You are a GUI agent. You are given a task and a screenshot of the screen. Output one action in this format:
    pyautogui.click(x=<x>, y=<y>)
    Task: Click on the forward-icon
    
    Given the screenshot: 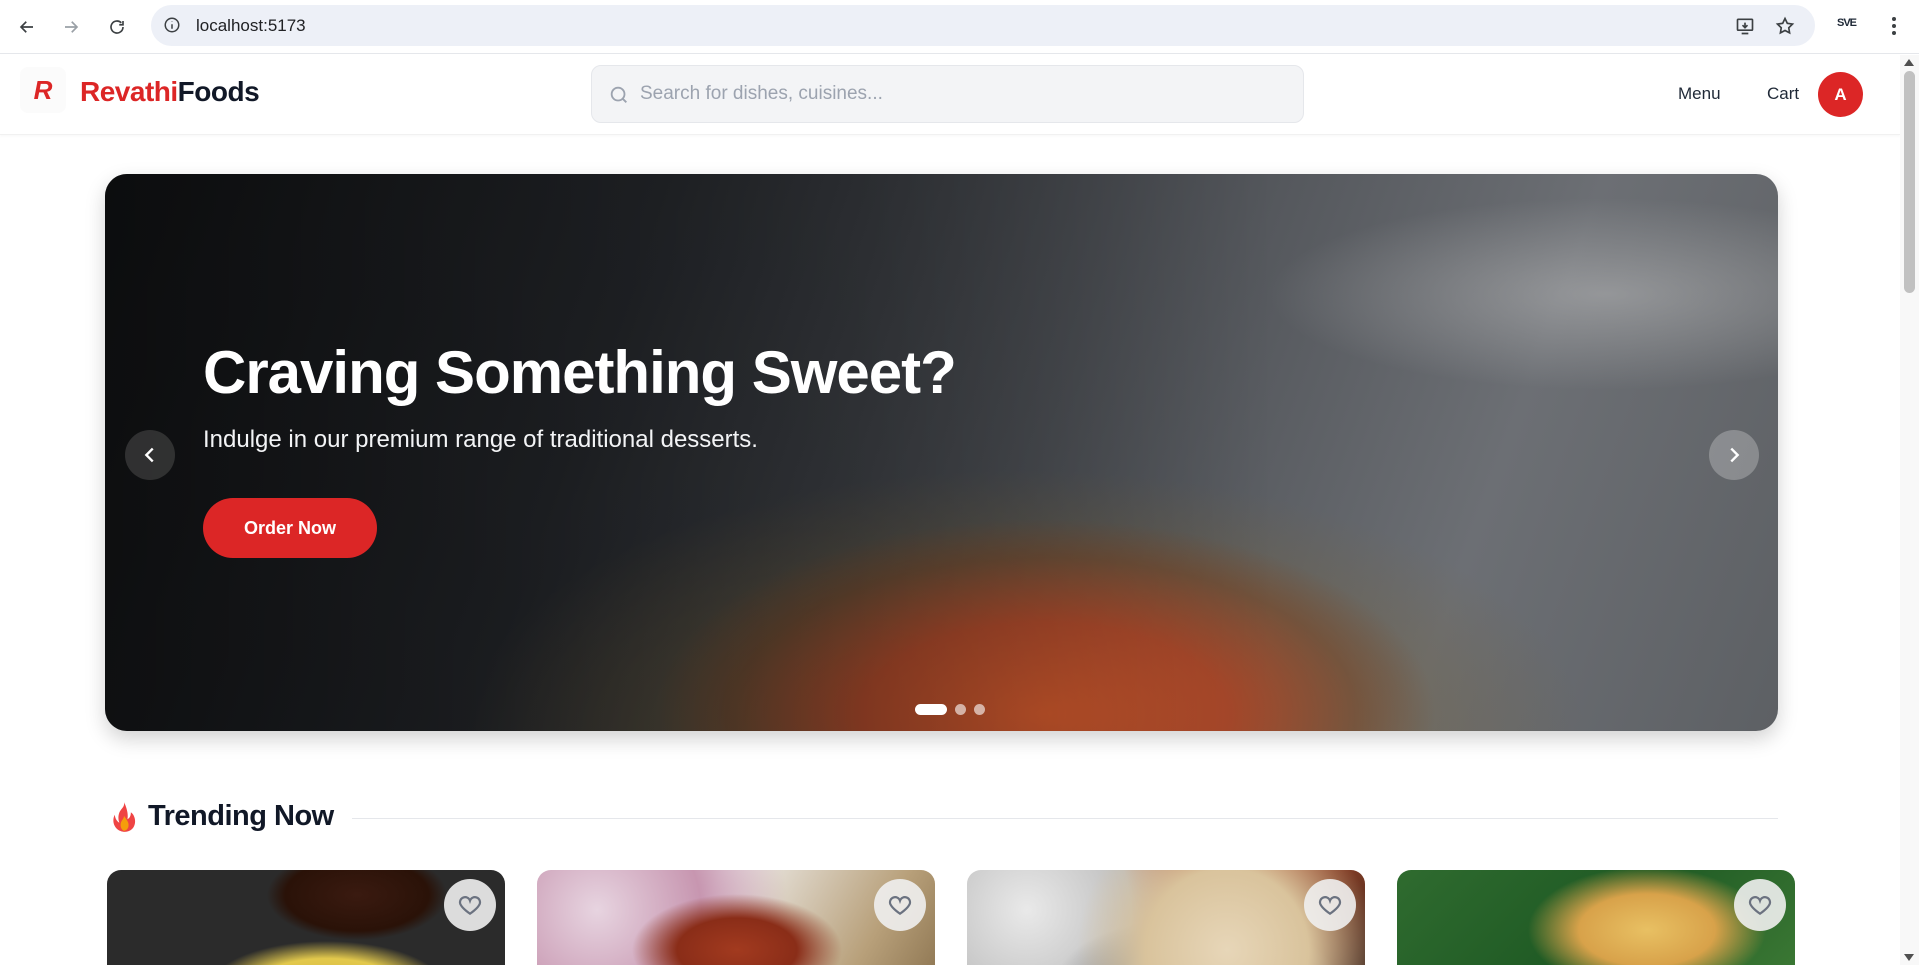 What is the action you would take?
    pyautogui.click(x=71, y=27)
    